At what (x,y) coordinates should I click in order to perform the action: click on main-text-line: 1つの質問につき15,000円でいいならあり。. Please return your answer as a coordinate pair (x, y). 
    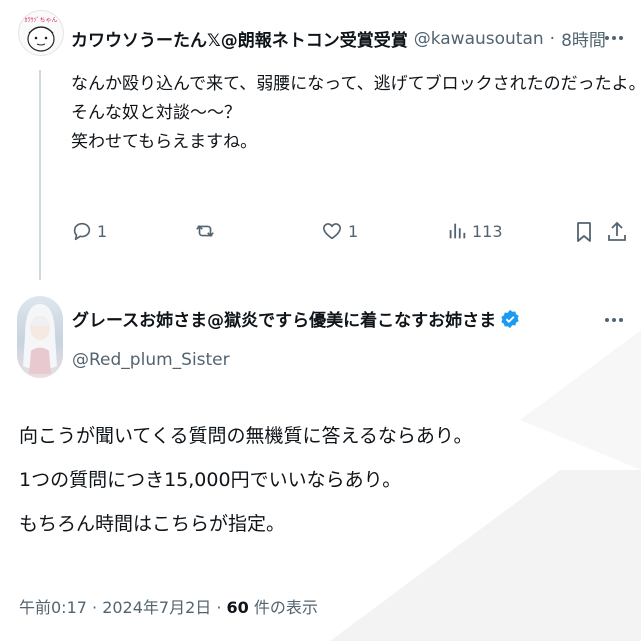
    Looking at the image, I should click on (210, 480).